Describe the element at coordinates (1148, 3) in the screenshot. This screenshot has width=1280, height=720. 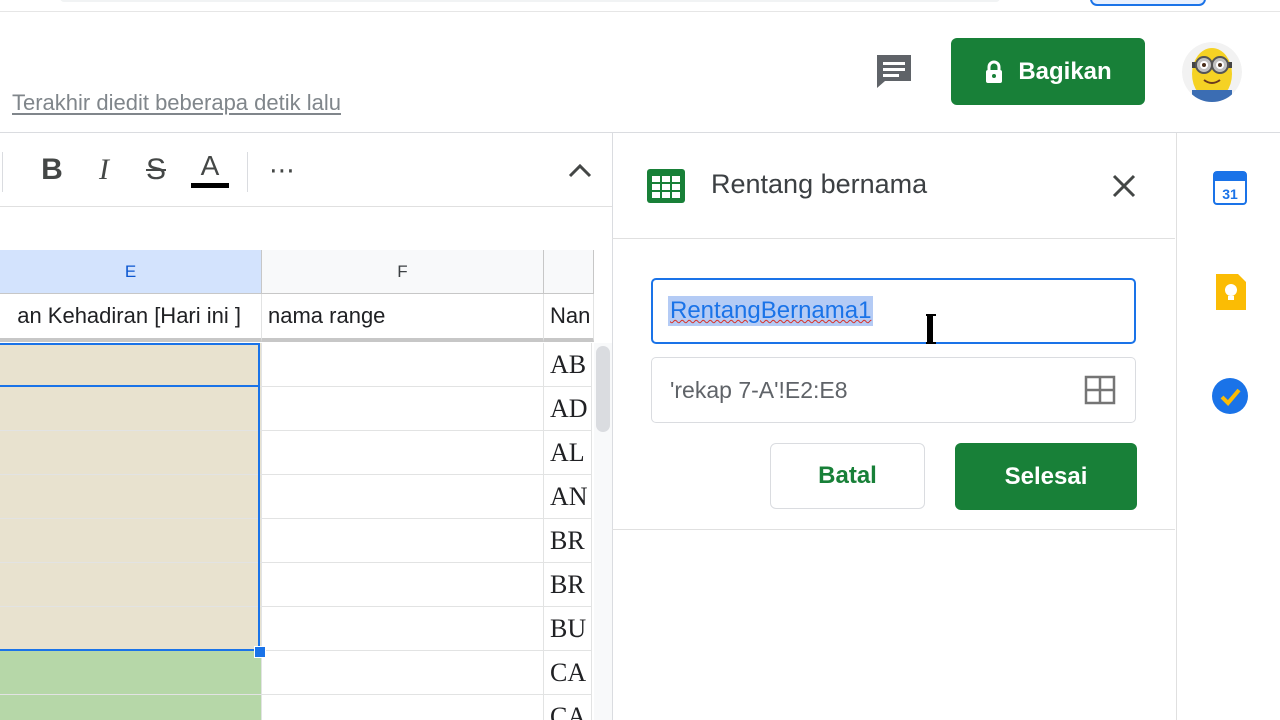
I see `top-button-remnant` at that location.